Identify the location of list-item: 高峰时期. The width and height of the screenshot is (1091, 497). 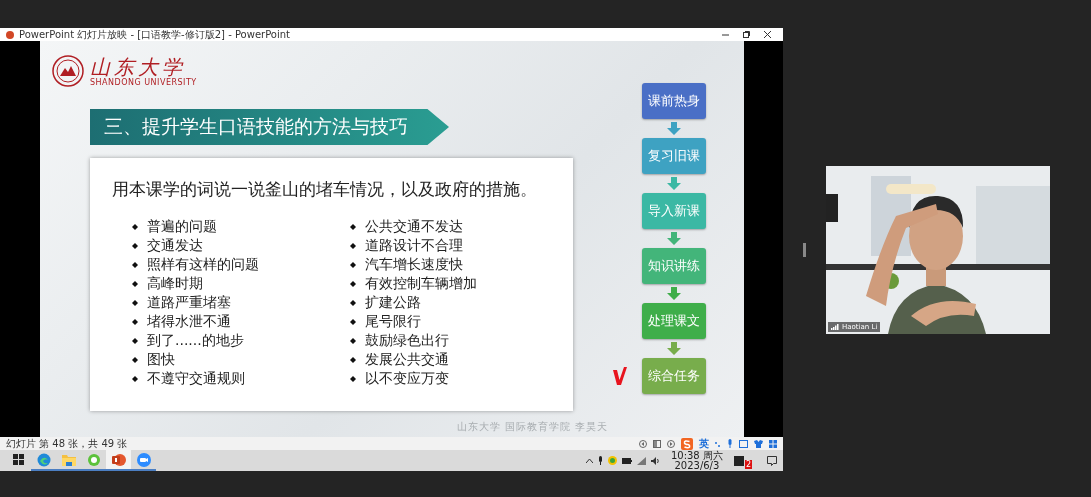
(175, 283).